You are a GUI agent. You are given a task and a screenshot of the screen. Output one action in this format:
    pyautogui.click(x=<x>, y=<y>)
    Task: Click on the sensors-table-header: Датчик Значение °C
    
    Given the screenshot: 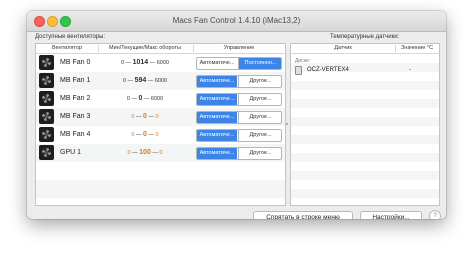 What is the action you would take?
    pyautogui.click(x=365, y=49)
    